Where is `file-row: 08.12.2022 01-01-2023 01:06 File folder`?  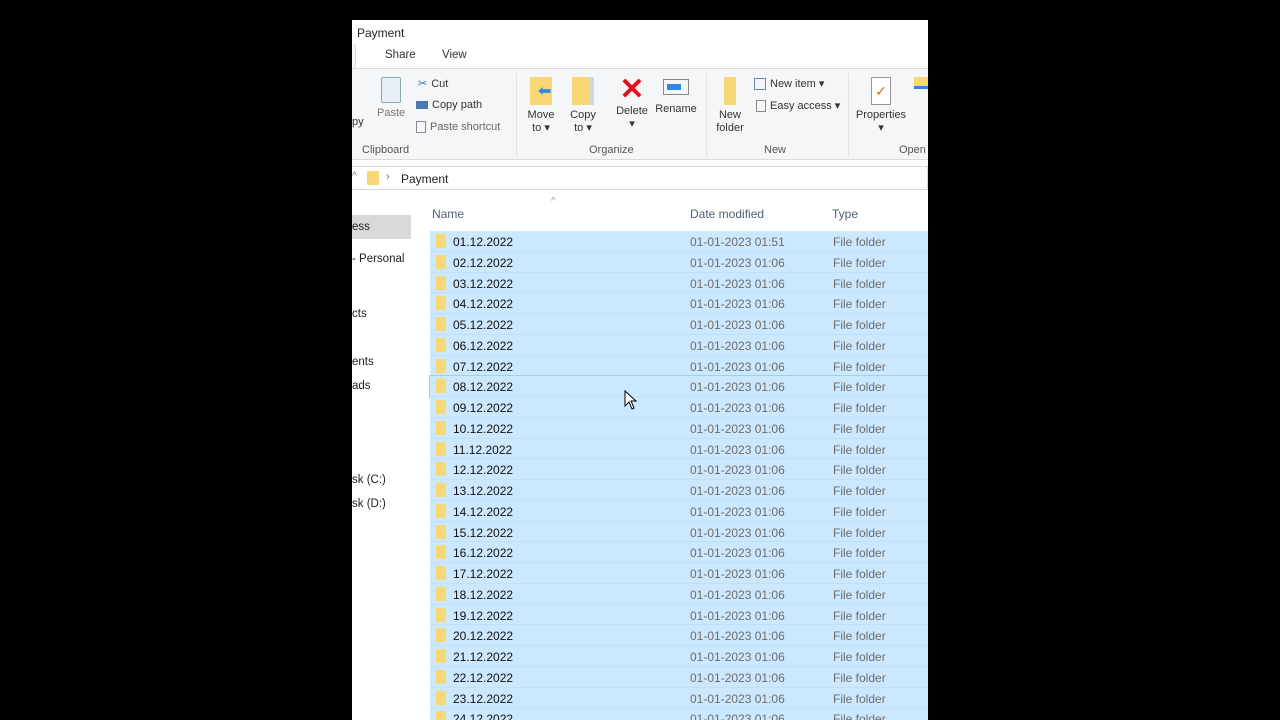 file-row: 08.12.2022 01-01-2023 01:06 File folder is located at coordinates (678, 386).